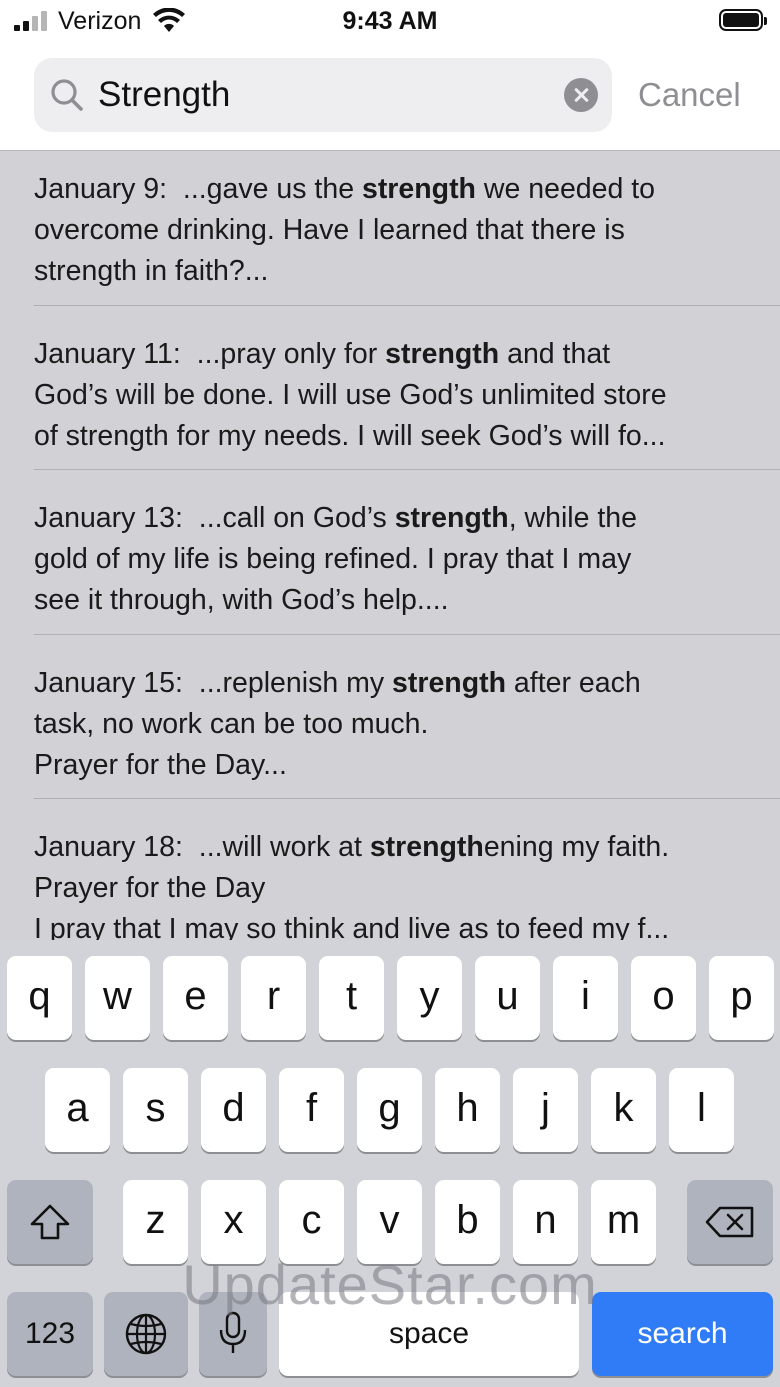 The height and width of the screenshot is (1387, 780). Describe the element at coordinates (743, 20) in the screenshot. I see `battery-icon` at that location.